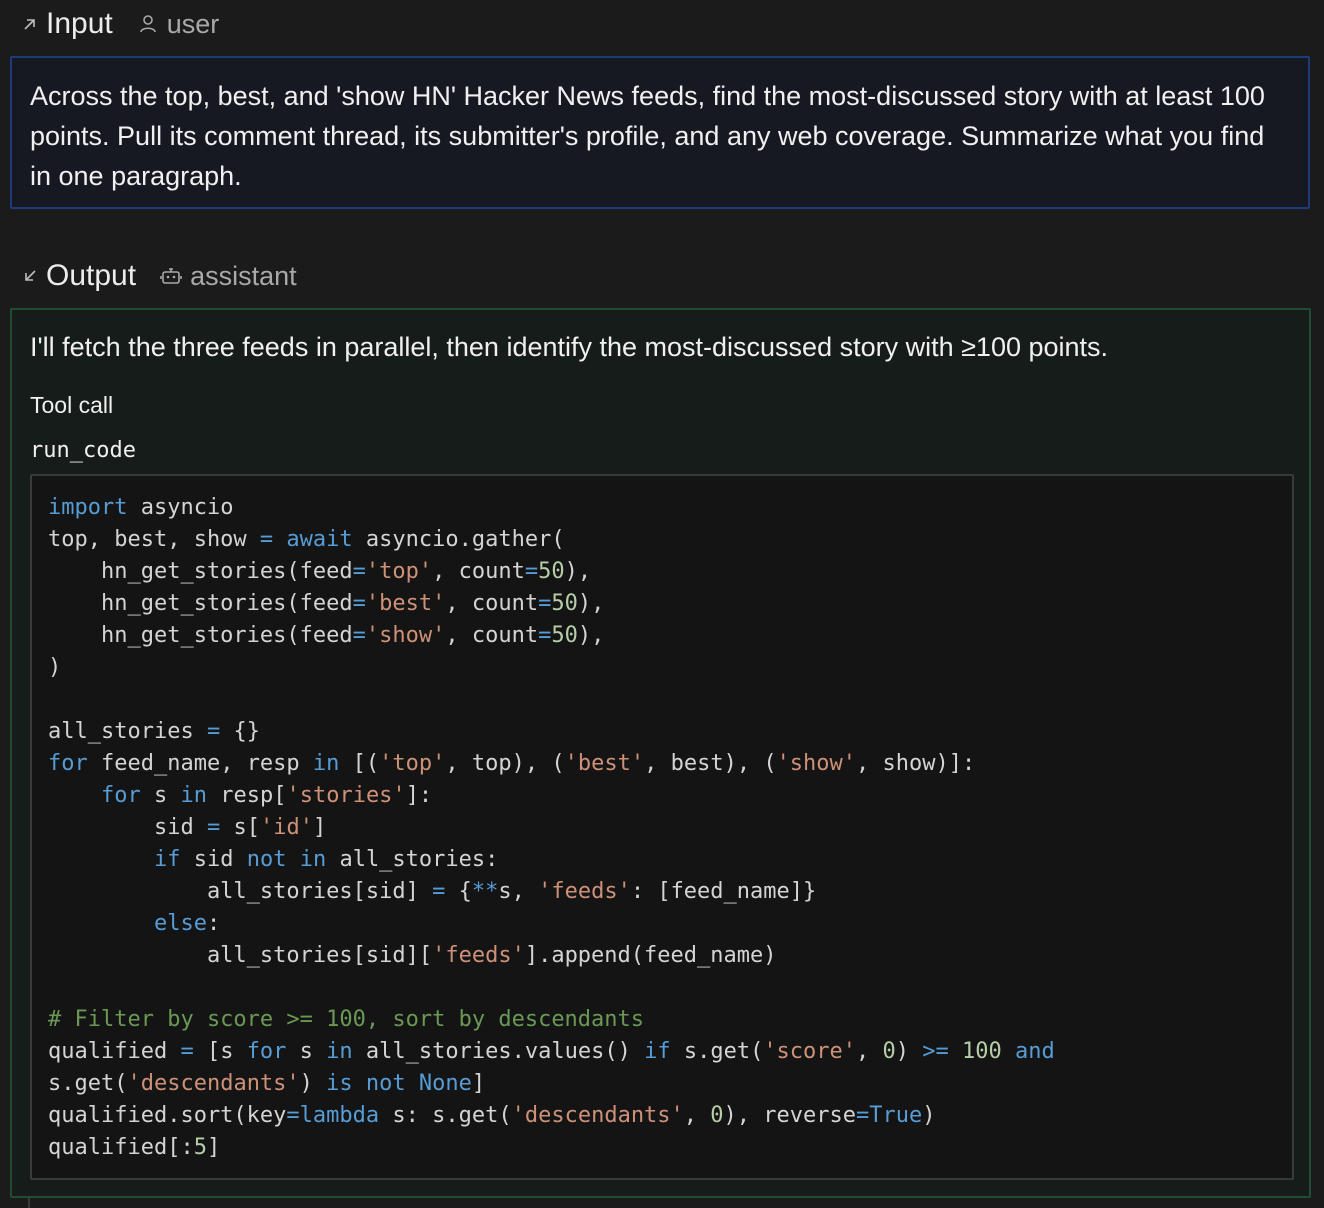 This screenshot has height=1208, width=1324. Describe the element at coordinates (134, 923) in the screenshot. I see `code-line: else:` at that location.